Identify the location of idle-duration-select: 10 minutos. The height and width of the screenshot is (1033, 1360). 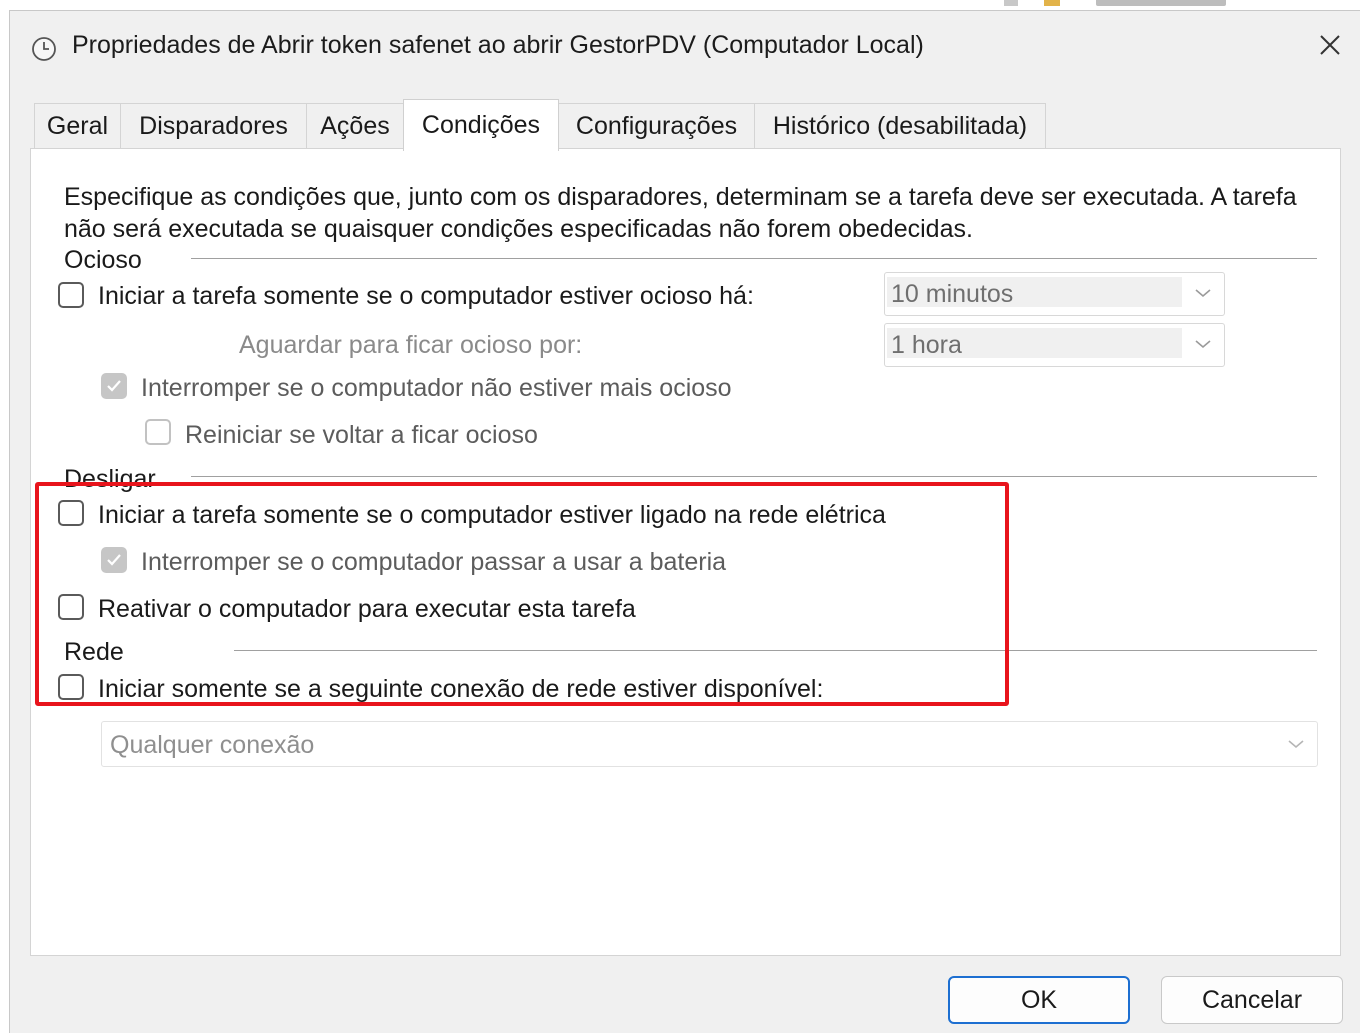
(1054, 294).